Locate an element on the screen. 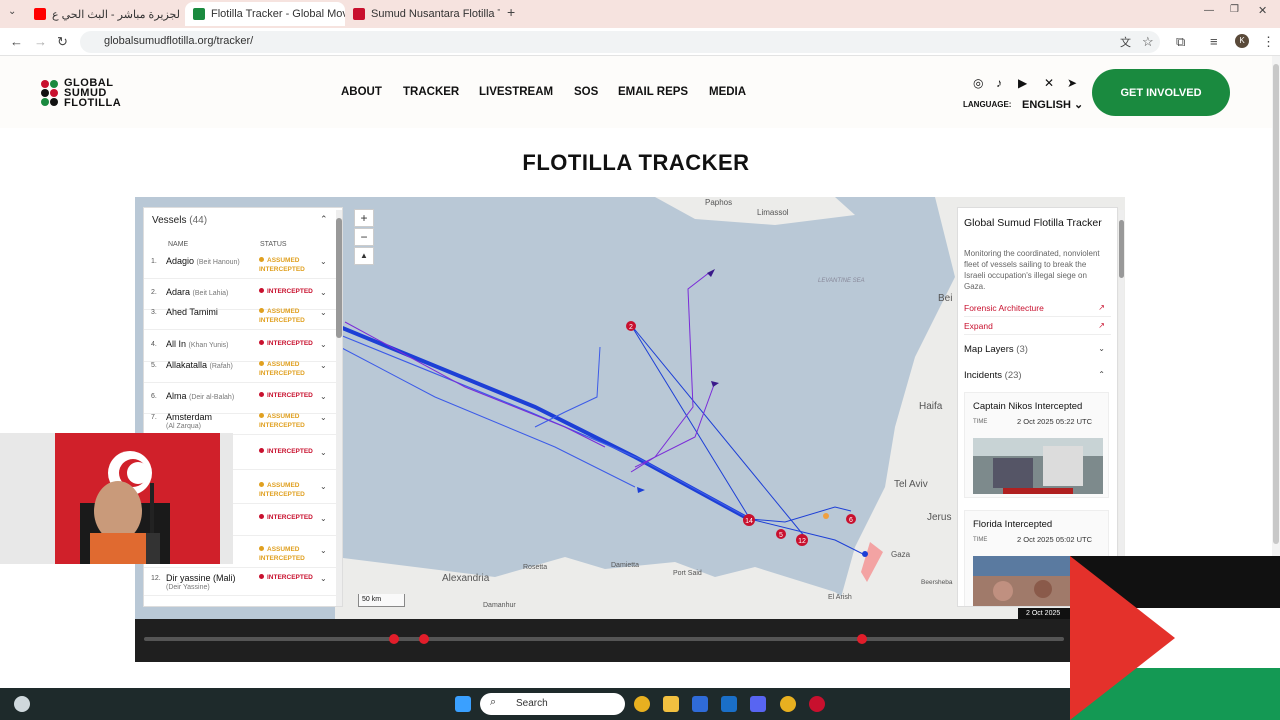 This screenshot has height=720, width=1280. tab-aljazeera: الجزيرة مباشر - البث الحي ع ✕ is located at coordinates (103, 14).